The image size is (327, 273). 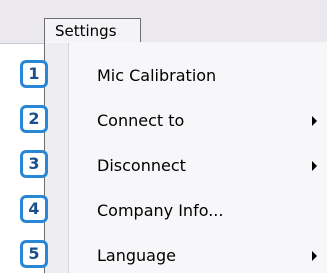 What do you see at coordinates (157, 75) in the screenshot?
I see `menu-item-label: Mic Calibration` at bounding box center [157, 75].